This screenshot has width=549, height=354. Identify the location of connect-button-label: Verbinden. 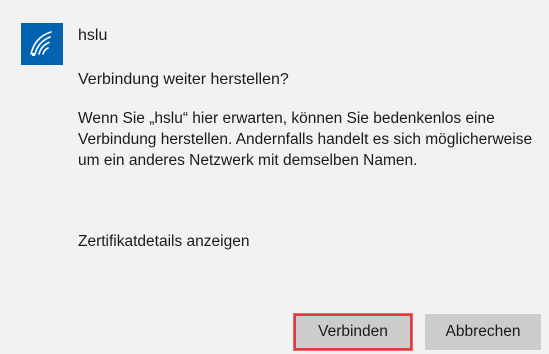
(353, 331).